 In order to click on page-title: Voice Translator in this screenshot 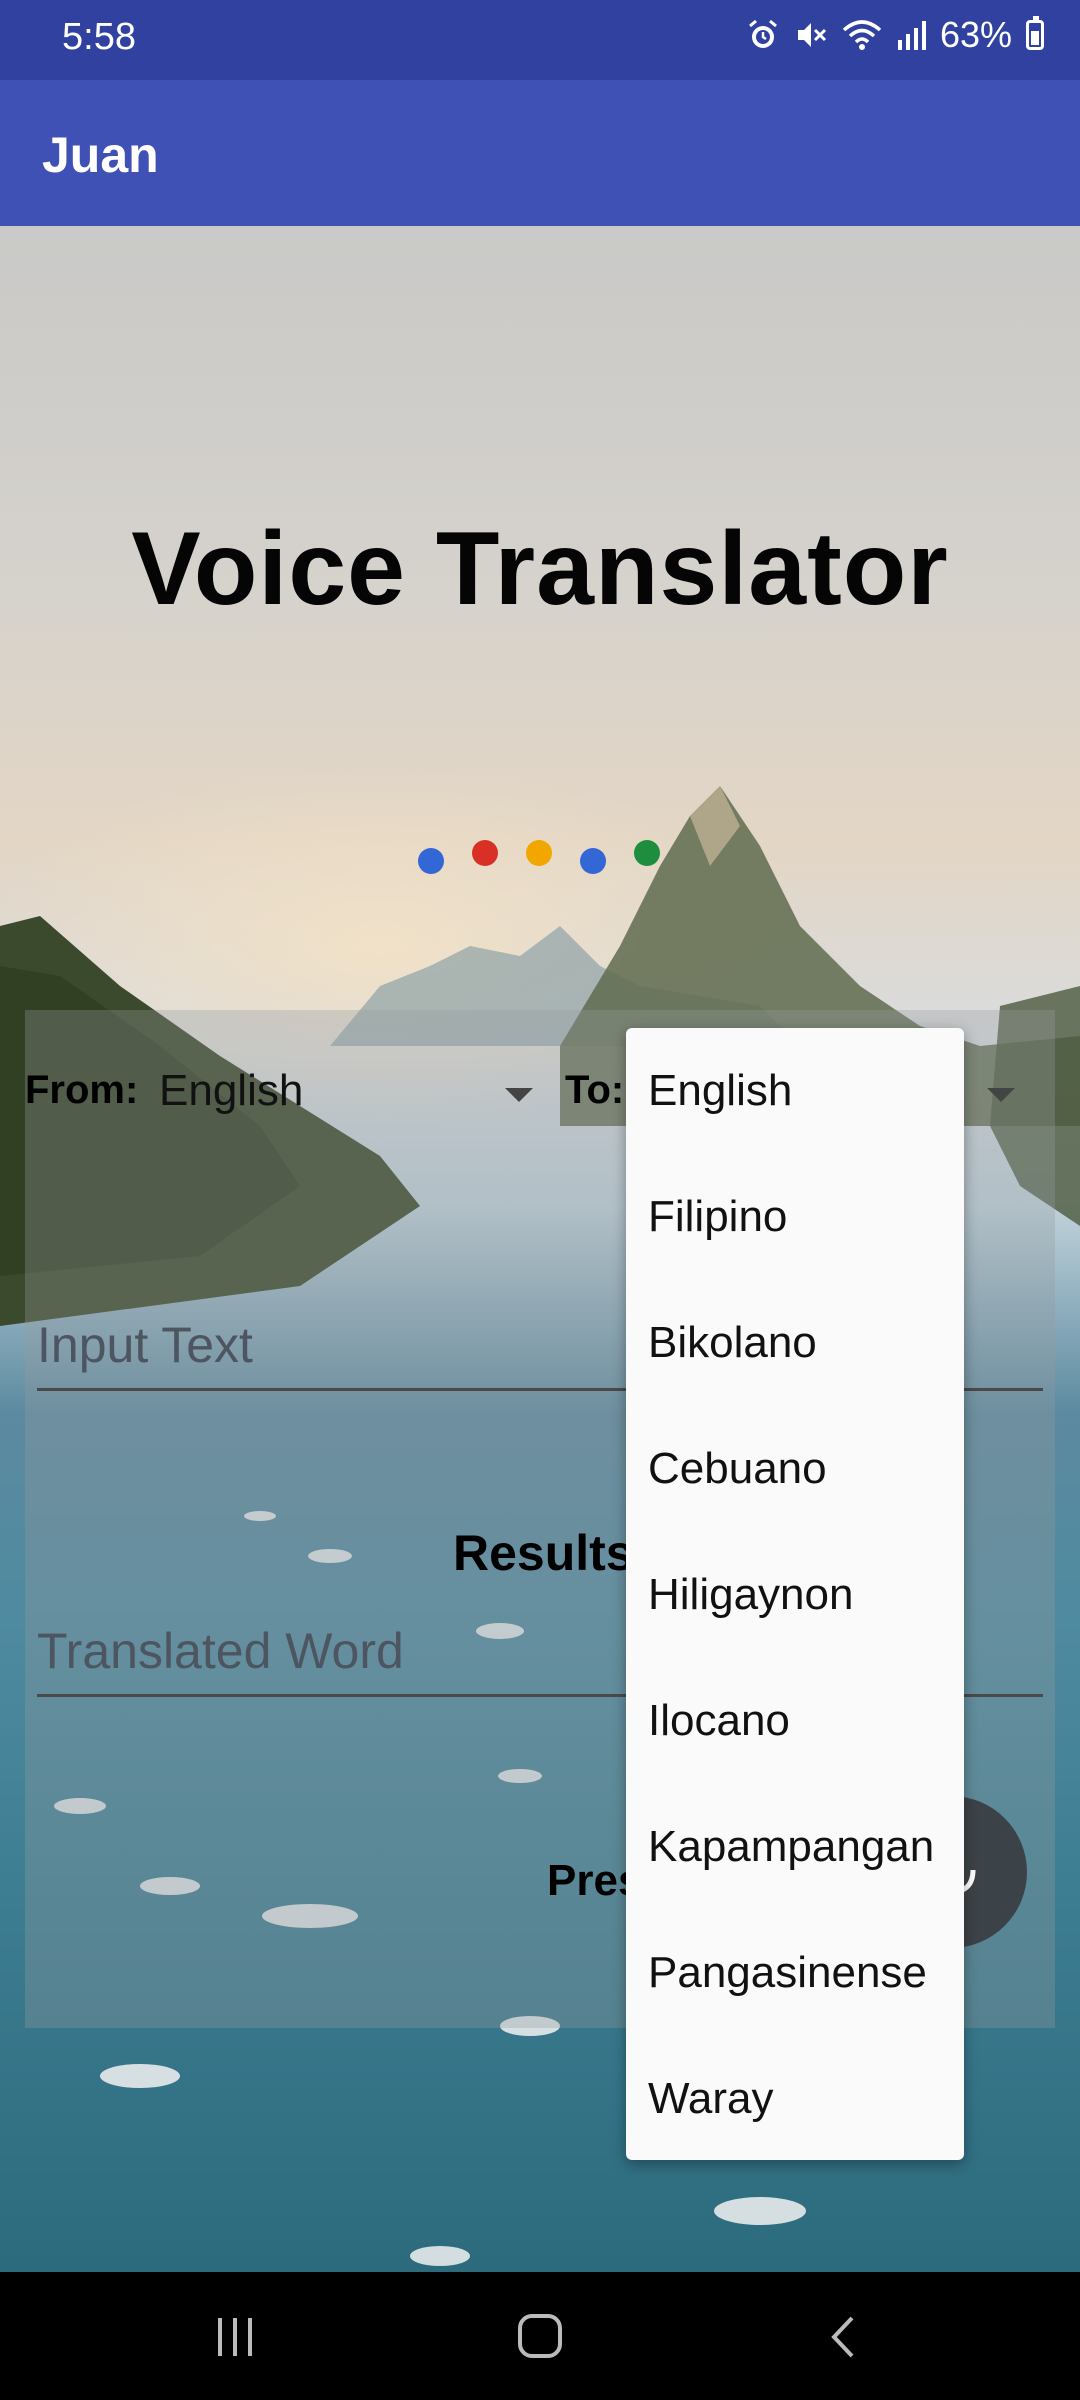, I will do `click(540, 569)`.